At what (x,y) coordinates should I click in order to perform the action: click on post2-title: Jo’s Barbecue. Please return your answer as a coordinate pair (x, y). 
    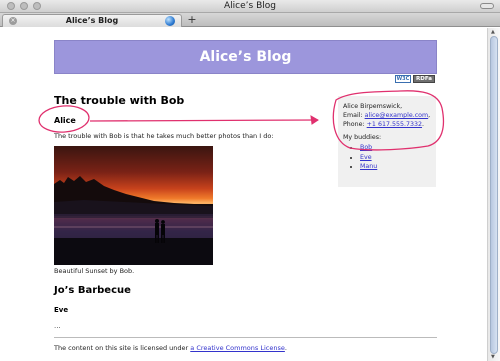
    Looking at the image, I should click on (92, 290).